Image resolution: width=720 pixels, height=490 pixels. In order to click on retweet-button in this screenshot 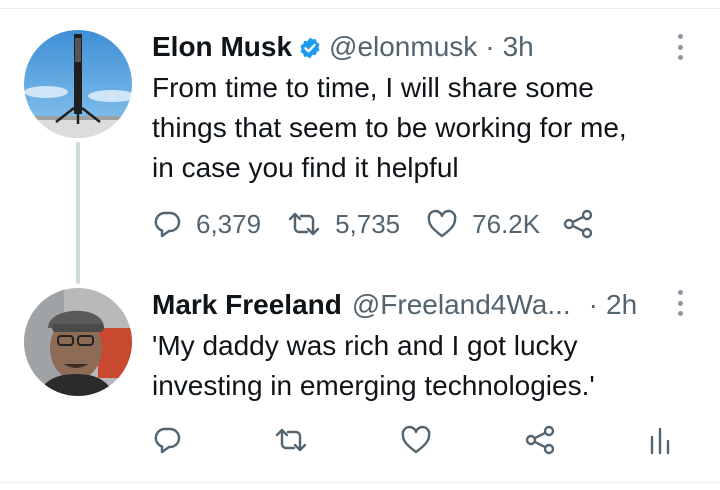, I will do `click(291, 440)`.